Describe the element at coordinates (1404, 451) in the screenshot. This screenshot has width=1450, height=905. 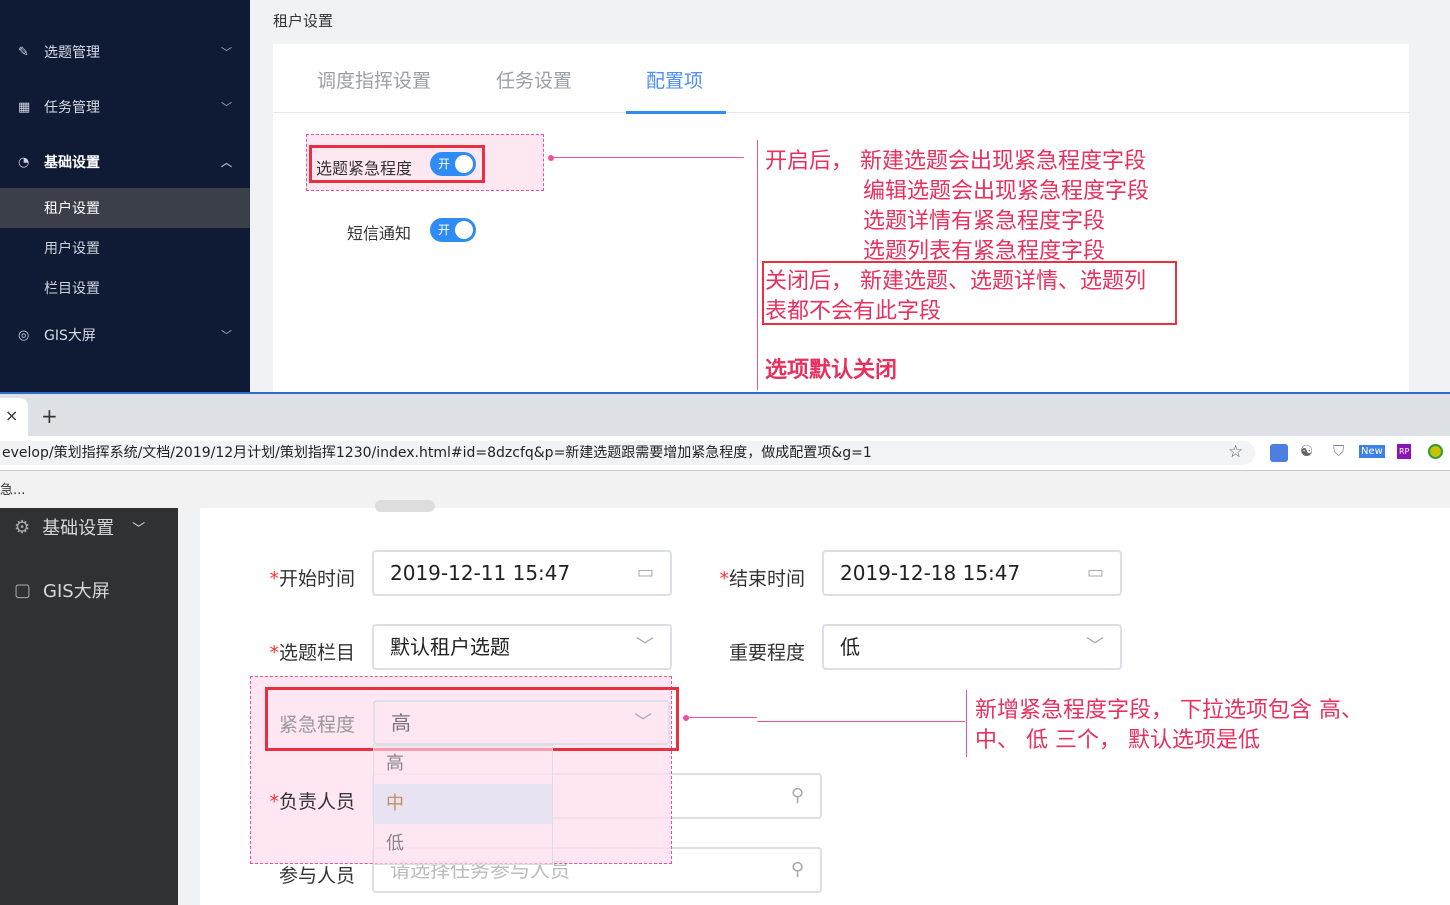
I see `axure-rp-icon: RP` at that location.